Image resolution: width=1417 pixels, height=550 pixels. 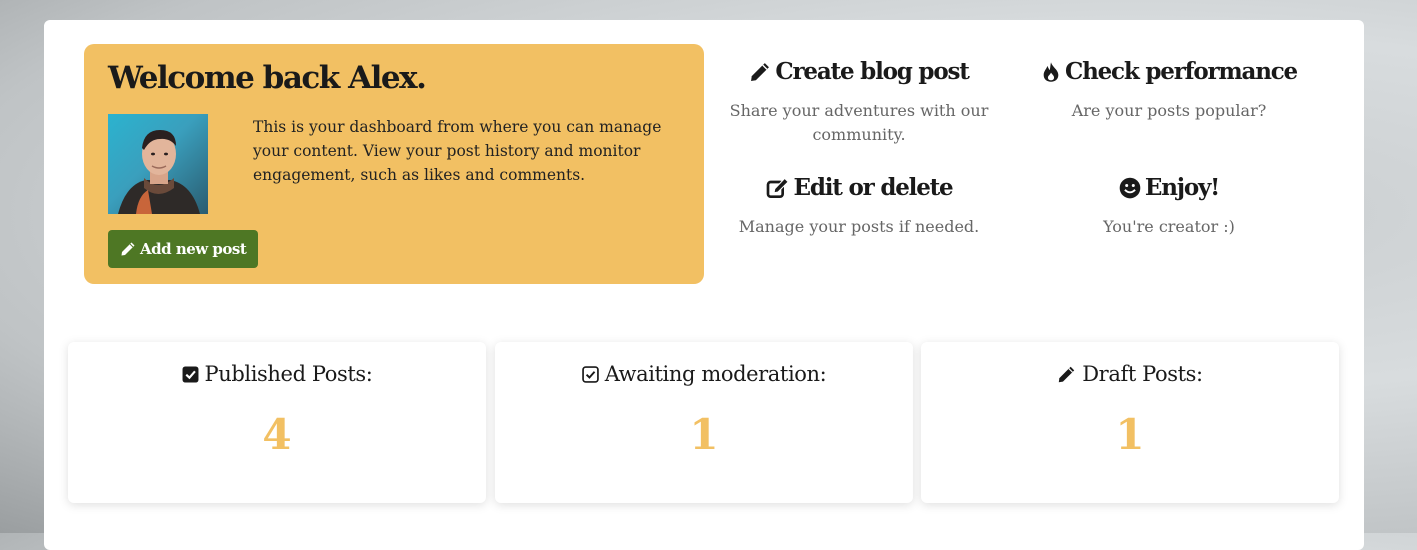 I want to click on stat-card-awaiting-moderation: Awaiting moderation: 1, so click(x=704, y=422).